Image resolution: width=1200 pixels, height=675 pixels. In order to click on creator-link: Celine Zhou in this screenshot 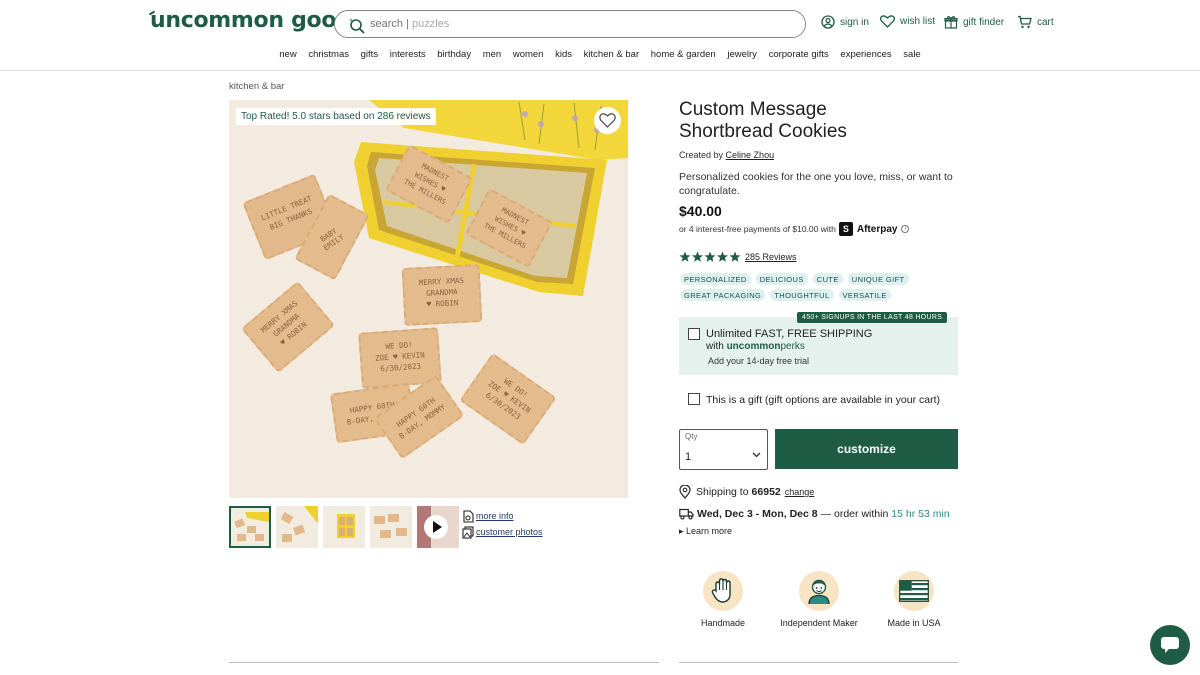, I will do `click(750, 155)`.